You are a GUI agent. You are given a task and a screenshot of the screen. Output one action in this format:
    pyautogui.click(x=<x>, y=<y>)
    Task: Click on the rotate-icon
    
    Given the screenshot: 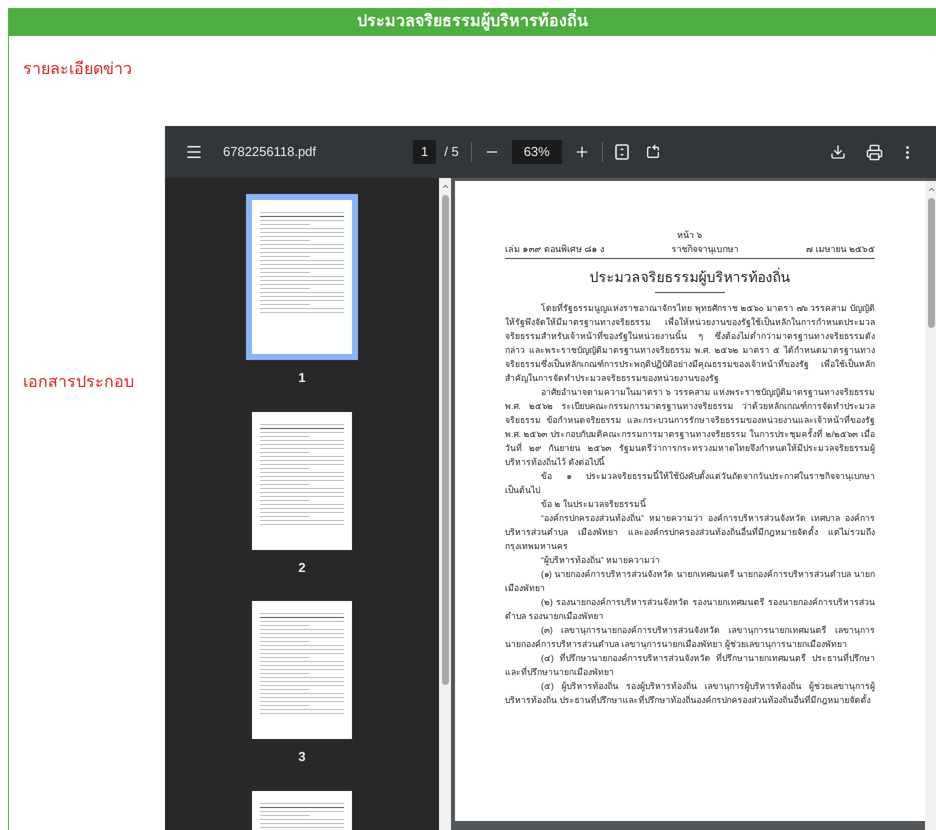 What is the action you would take?
    pyautogui.click(x=652, y=152)
    